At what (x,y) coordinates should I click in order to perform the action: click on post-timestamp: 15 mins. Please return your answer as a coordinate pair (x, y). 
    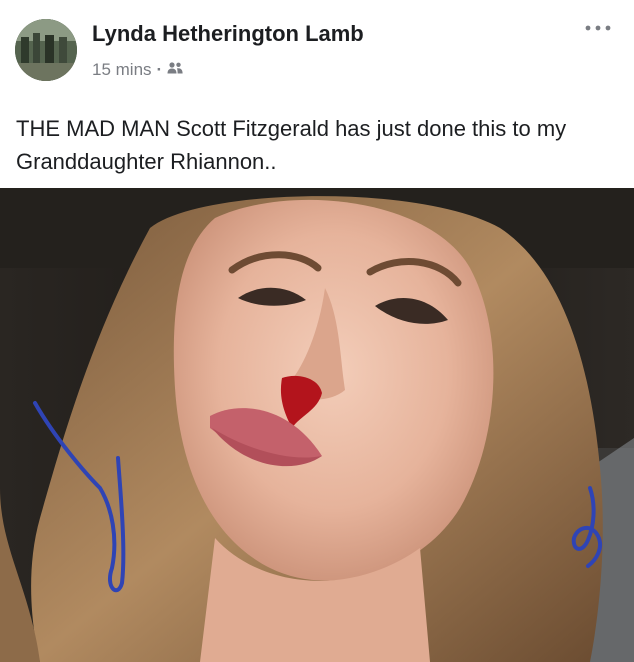
    Looking at the image, I should click on (122, 70).